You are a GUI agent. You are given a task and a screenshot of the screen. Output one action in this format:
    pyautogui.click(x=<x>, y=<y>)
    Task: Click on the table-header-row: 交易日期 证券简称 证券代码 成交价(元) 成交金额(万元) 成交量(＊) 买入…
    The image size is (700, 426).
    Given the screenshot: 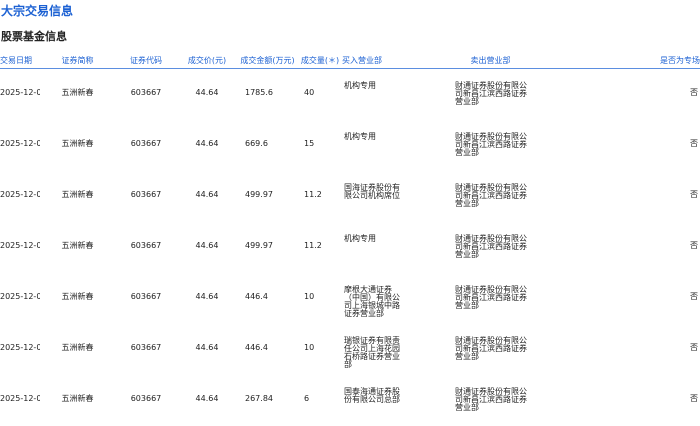 What is the action you would take?
    pyautogui.click(x=350, y=60)
    